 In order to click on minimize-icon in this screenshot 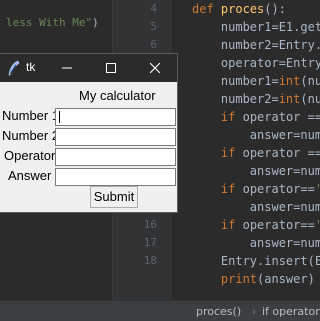, I will do `click(67, 68)`.